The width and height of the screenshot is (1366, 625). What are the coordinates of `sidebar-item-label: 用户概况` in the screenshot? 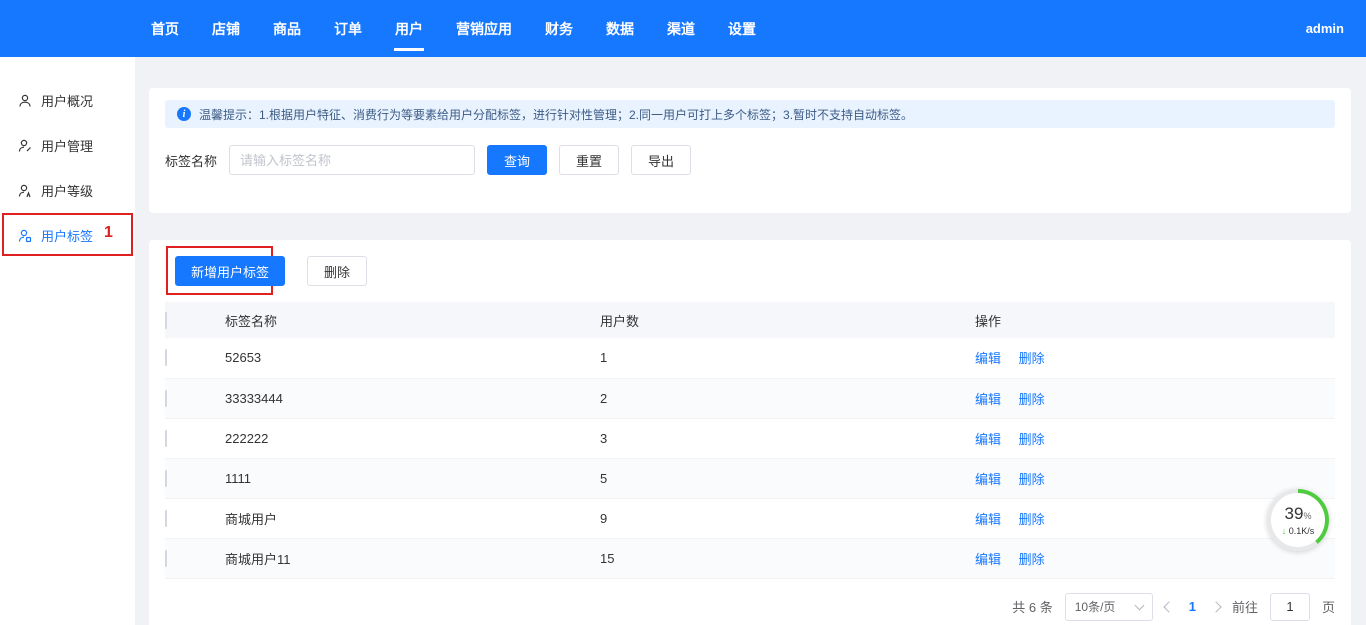 It's located at (67, 101).